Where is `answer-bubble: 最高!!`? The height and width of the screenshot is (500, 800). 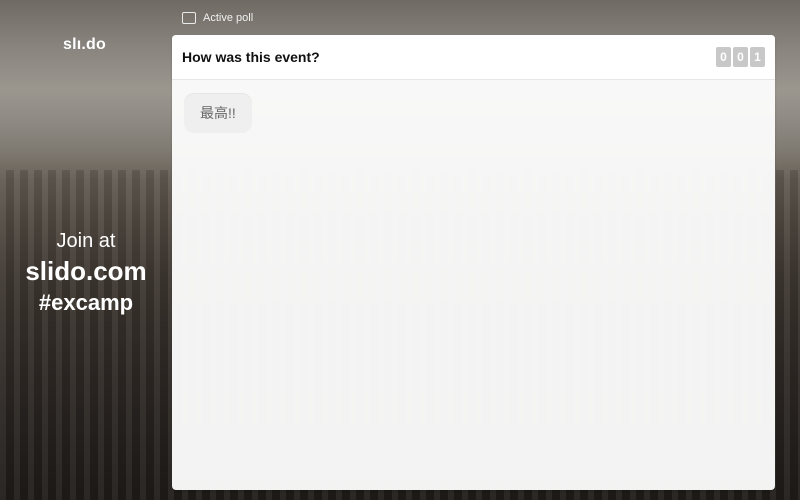 answer-bubble: 最高!! is located at coordinates (218, 113).